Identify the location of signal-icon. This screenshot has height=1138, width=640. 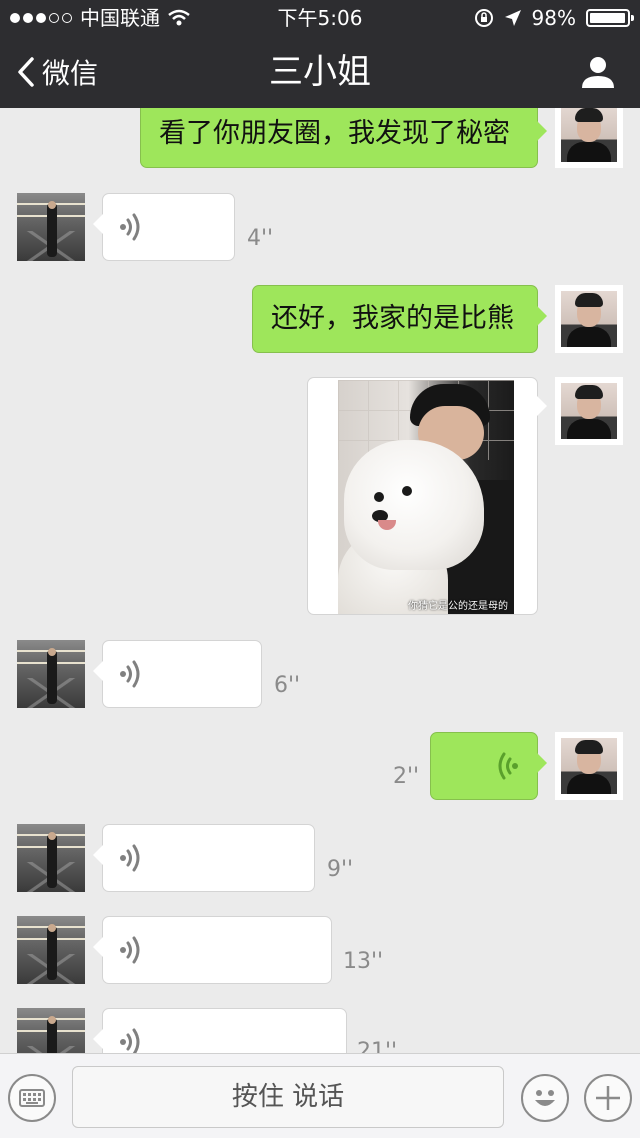
(41, 18).